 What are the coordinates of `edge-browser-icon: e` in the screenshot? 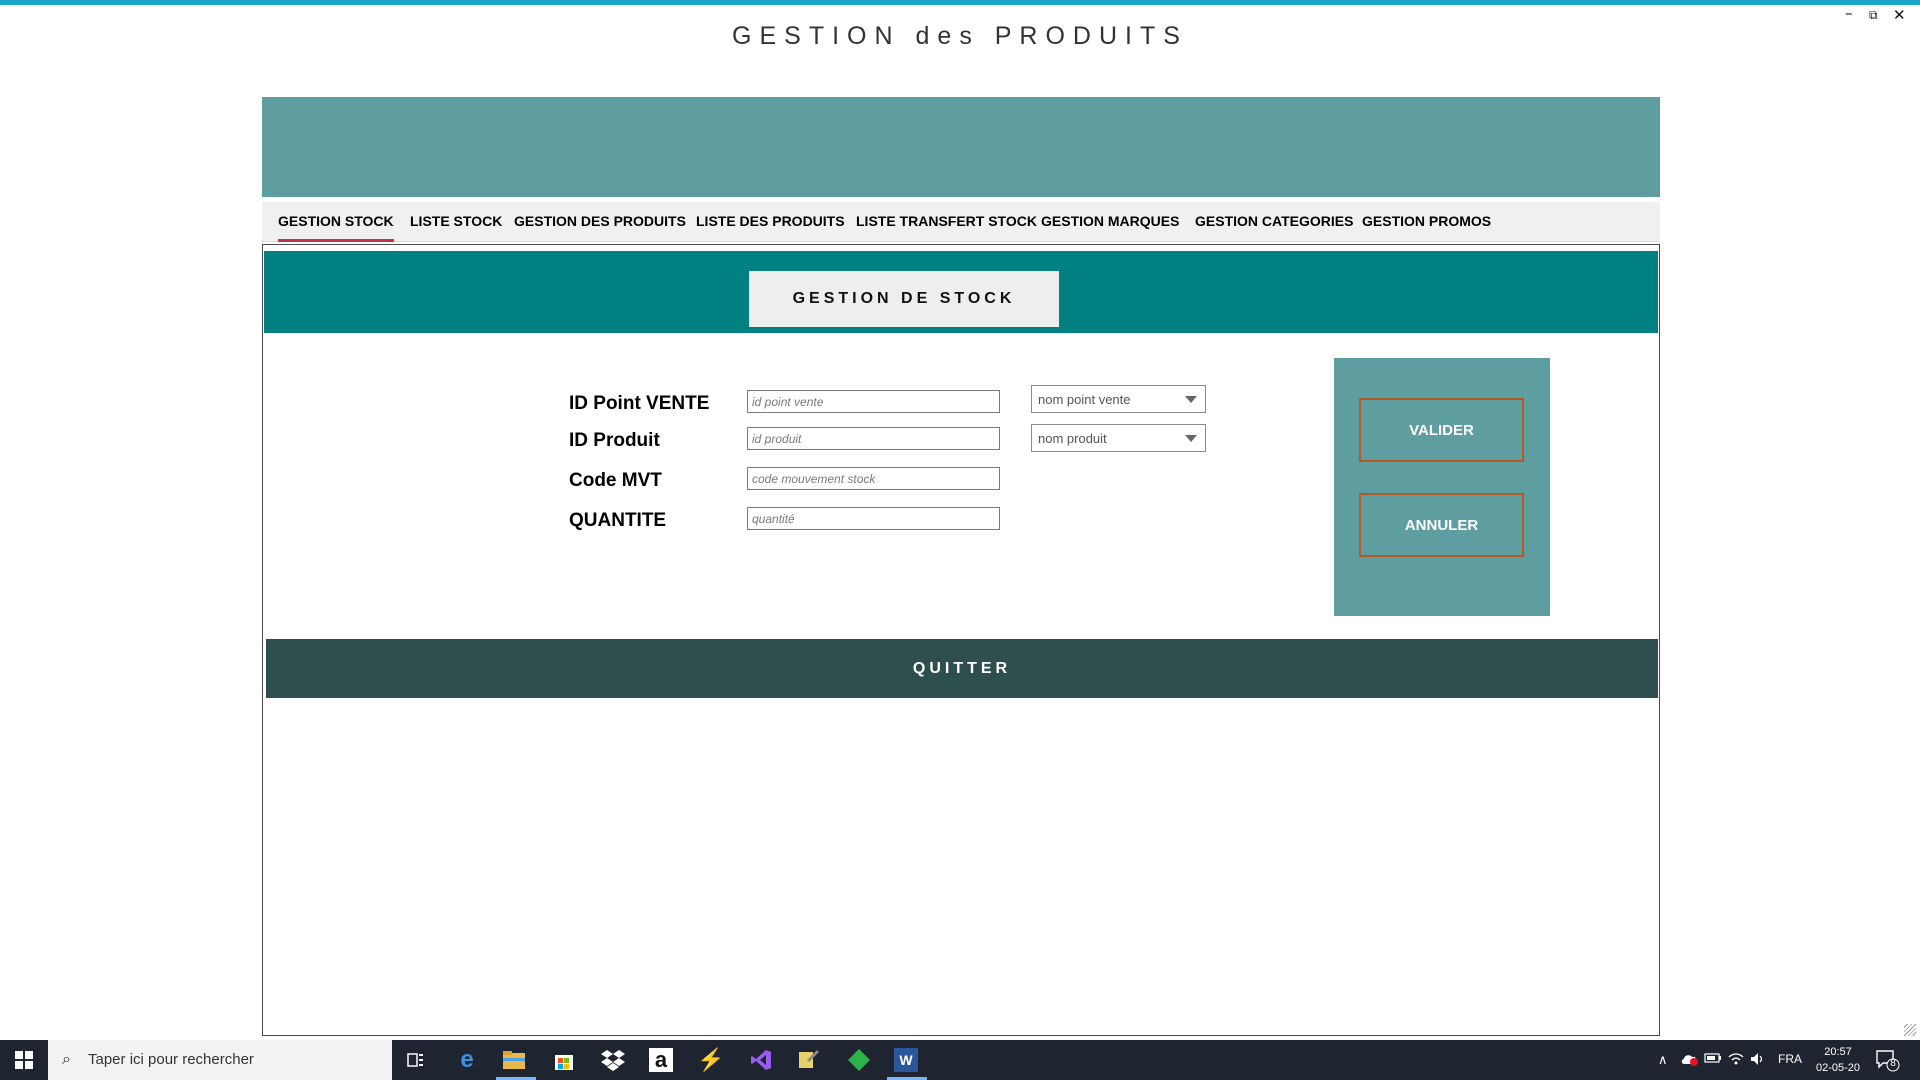 It's located at (467, 1060).